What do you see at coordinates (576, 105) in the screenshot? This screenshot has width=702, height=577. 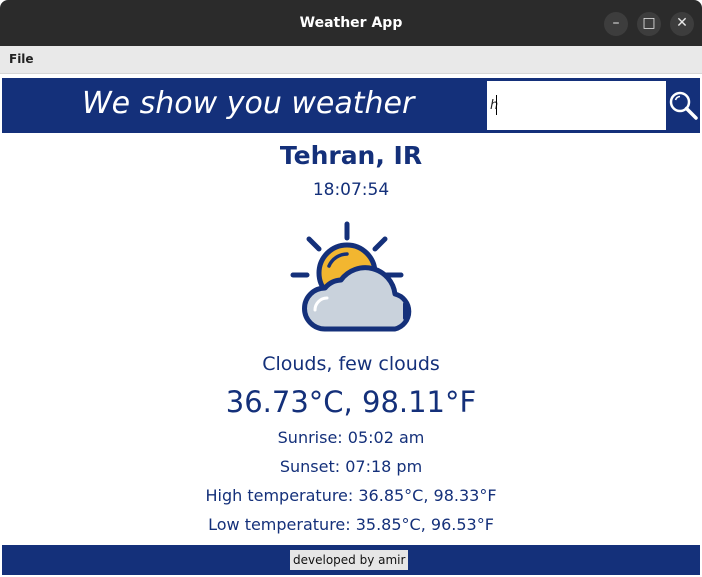 I see `city-search-input` at bounding box center [576, 105].